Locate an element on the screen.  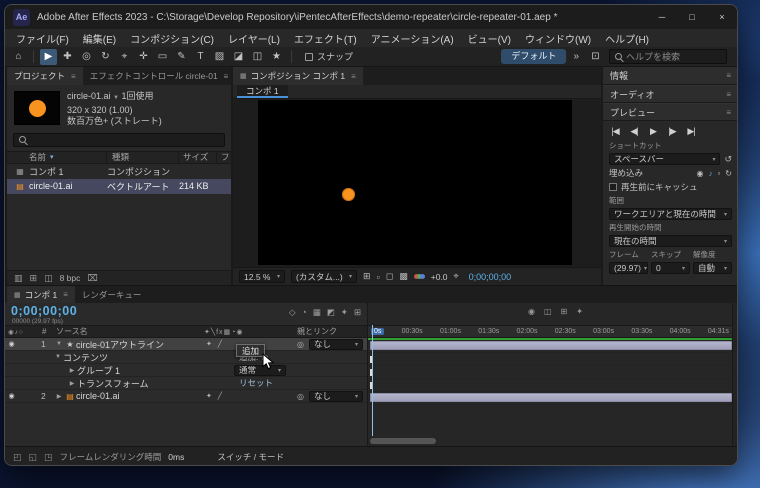
play-button: ▶ is located at coordinates (653, 131).